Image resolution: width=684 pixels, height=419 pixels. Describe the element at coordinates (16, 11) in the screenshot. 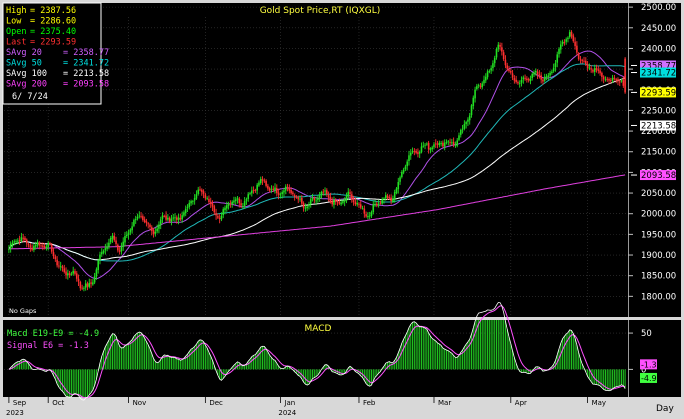

I see `info-label: High` at that location.